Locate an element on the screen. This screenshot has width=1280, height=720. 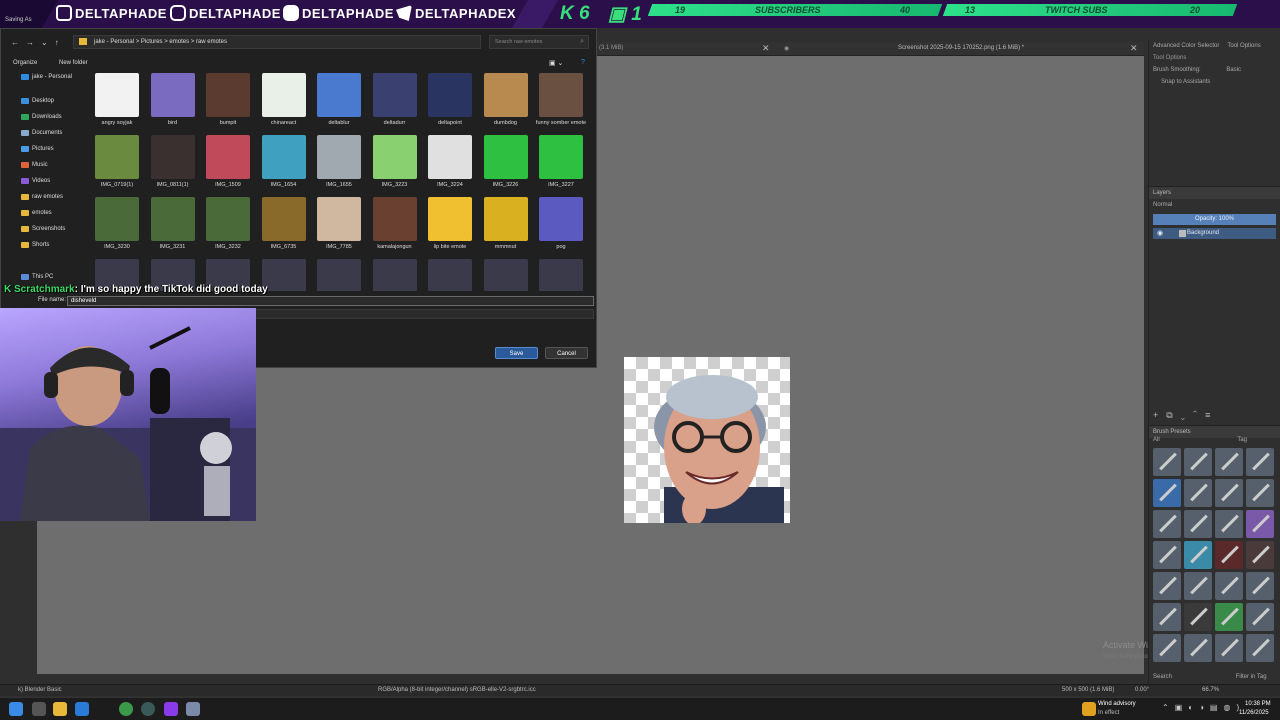
file-item: IMG_0811(1) is located at coordinates (173, 166).